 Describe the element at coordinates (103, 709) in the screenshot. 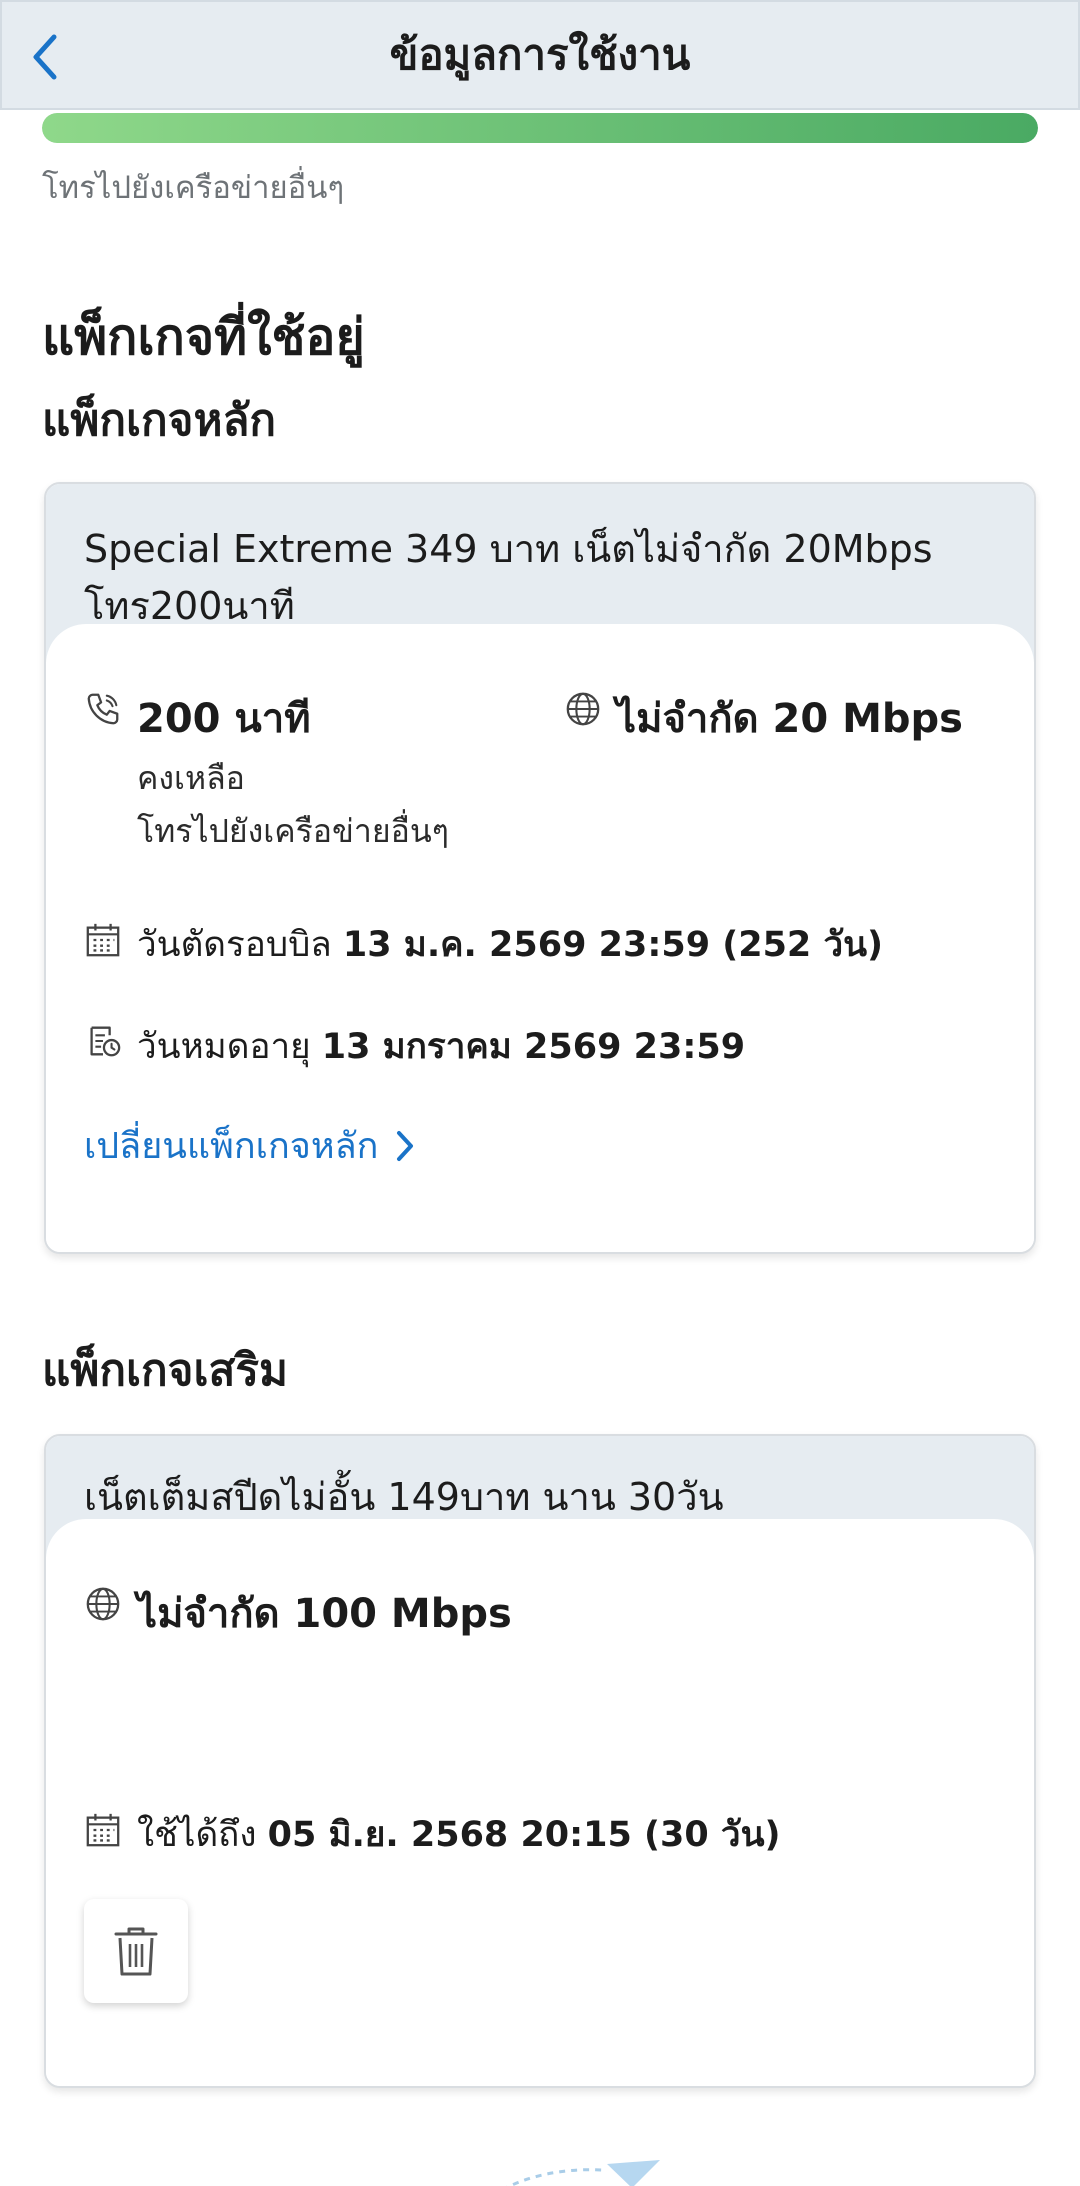

I see `phone-icon` at that location.